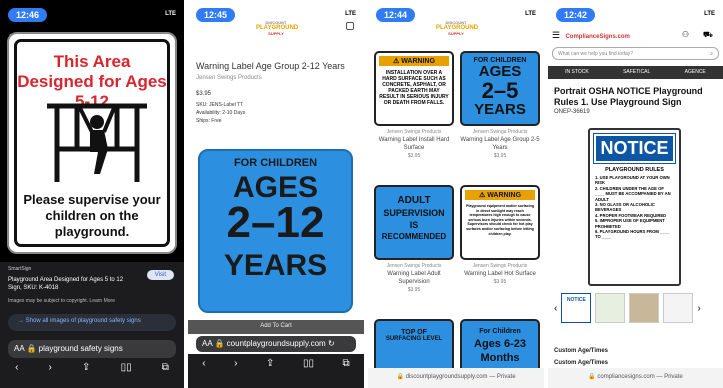  Describe the element at coordinates (711, 54) in the screenshot. I see `search-icon: ⌕` at that location.